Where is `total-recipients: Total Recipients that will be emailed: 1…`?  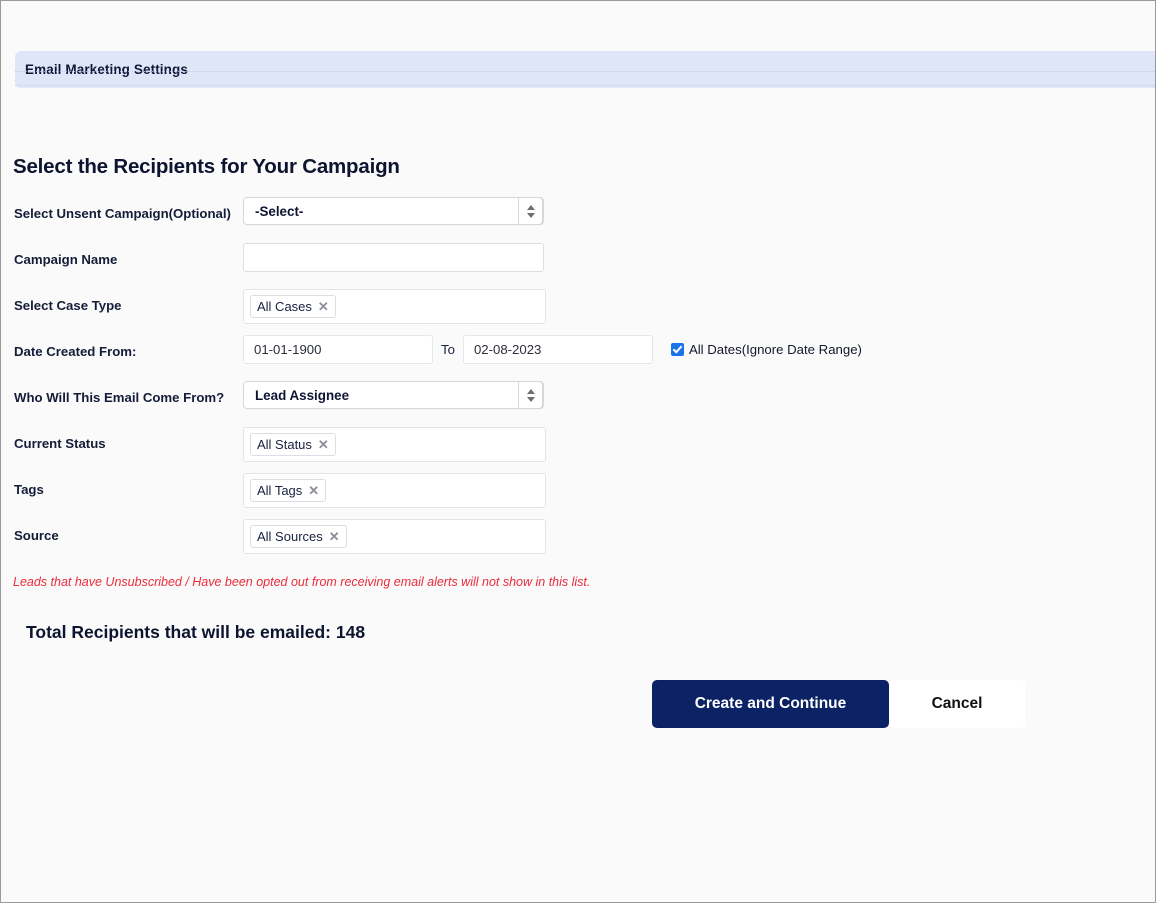 total-recipients: Total Recipients that will be emailed: 1… is located at coordinates (196, 632).